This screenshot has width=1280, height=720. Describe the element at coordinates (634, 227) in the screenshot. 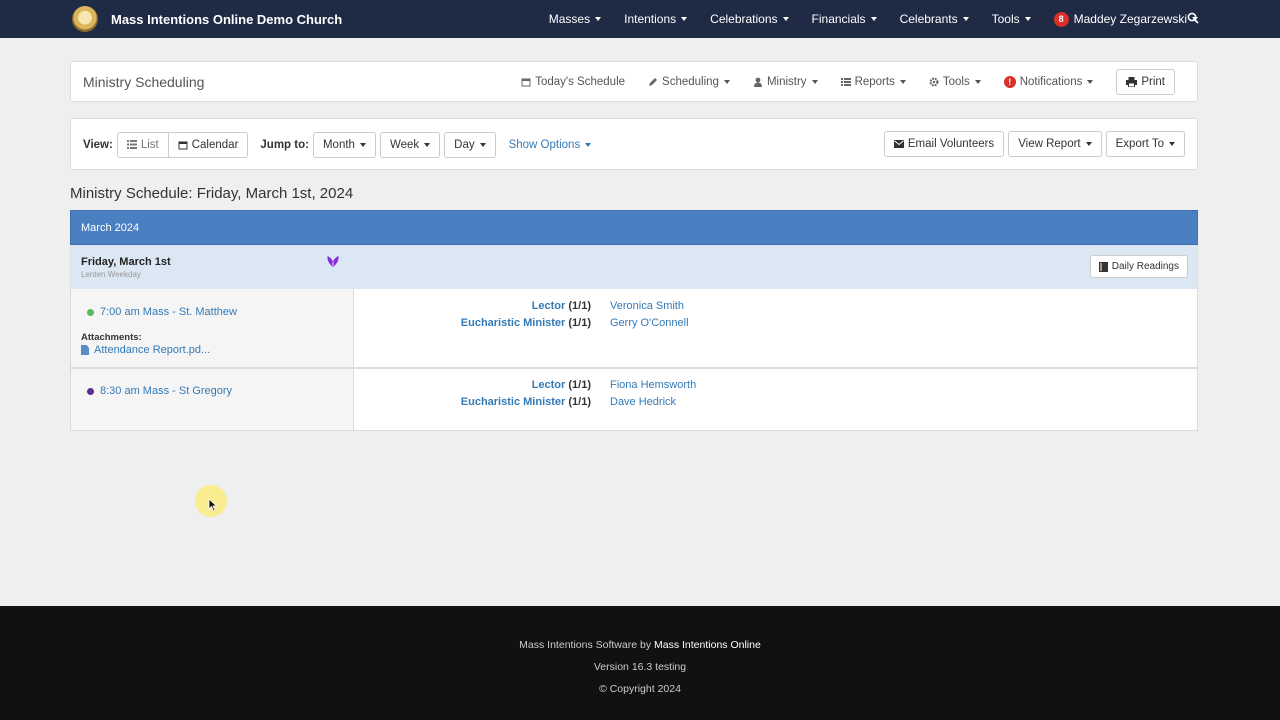

I see `month-header: March 2024` at that location.